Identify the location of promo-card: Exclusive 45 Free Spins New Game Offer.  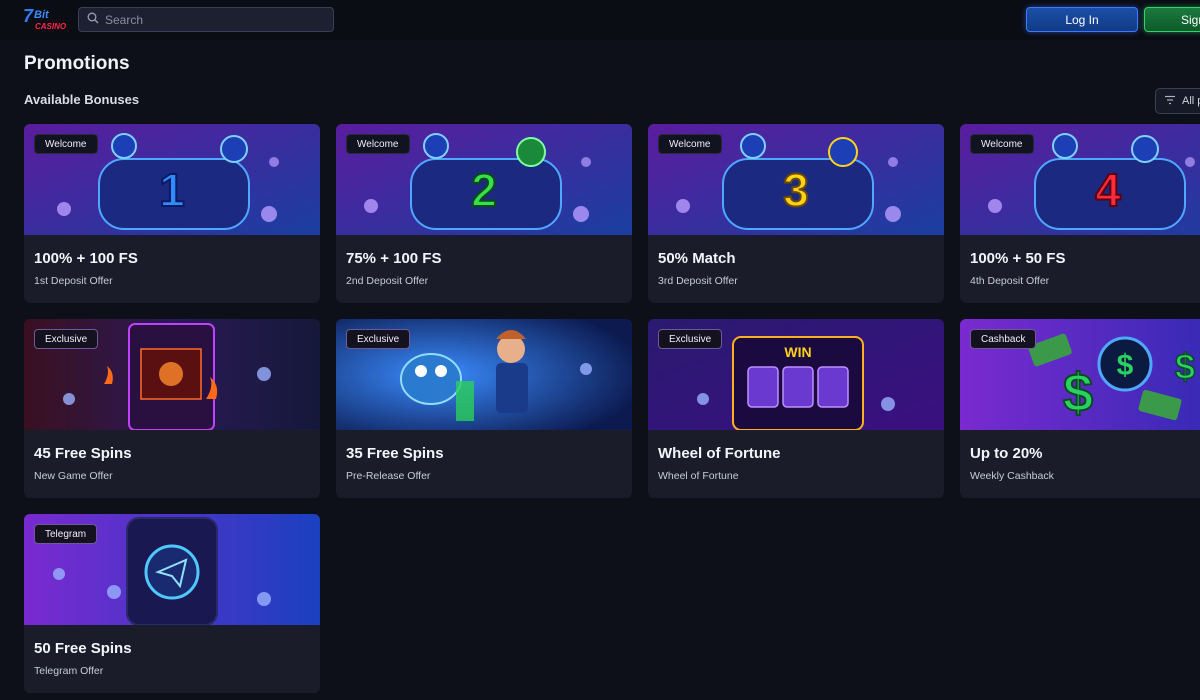
(172, 408).